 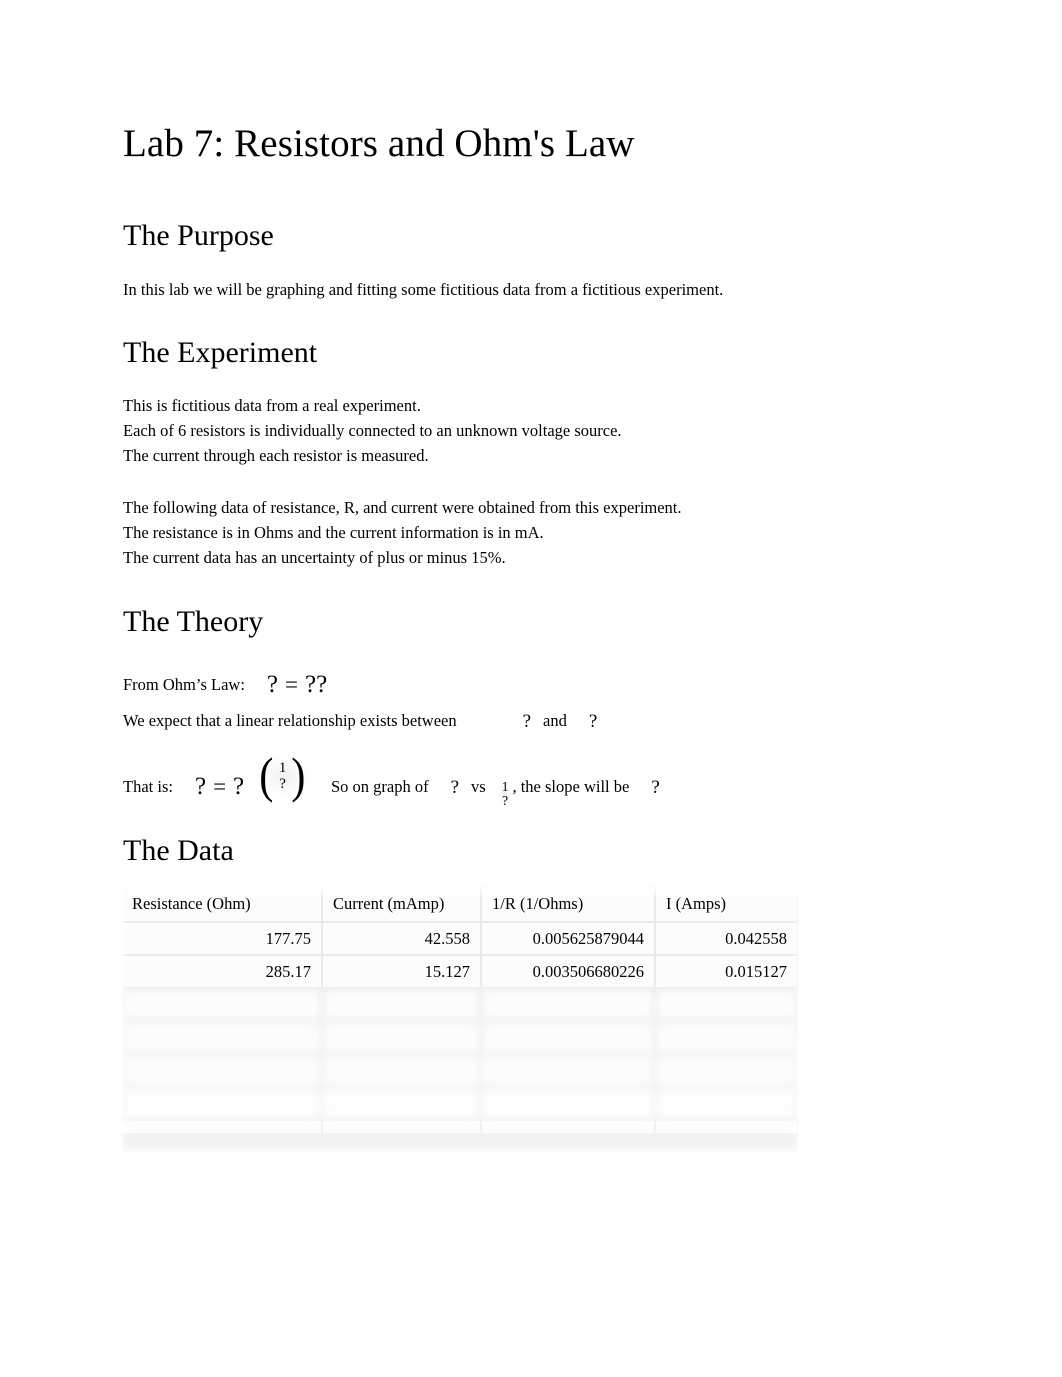 What do you see at coordinates (178, 850) in the screenshot?
I see `section-heading-data: The Data` at bounding box center [178, 850].